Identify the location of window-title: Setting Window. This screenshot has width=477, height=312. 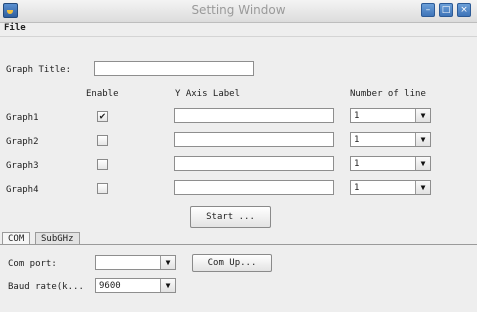
(238, 10).